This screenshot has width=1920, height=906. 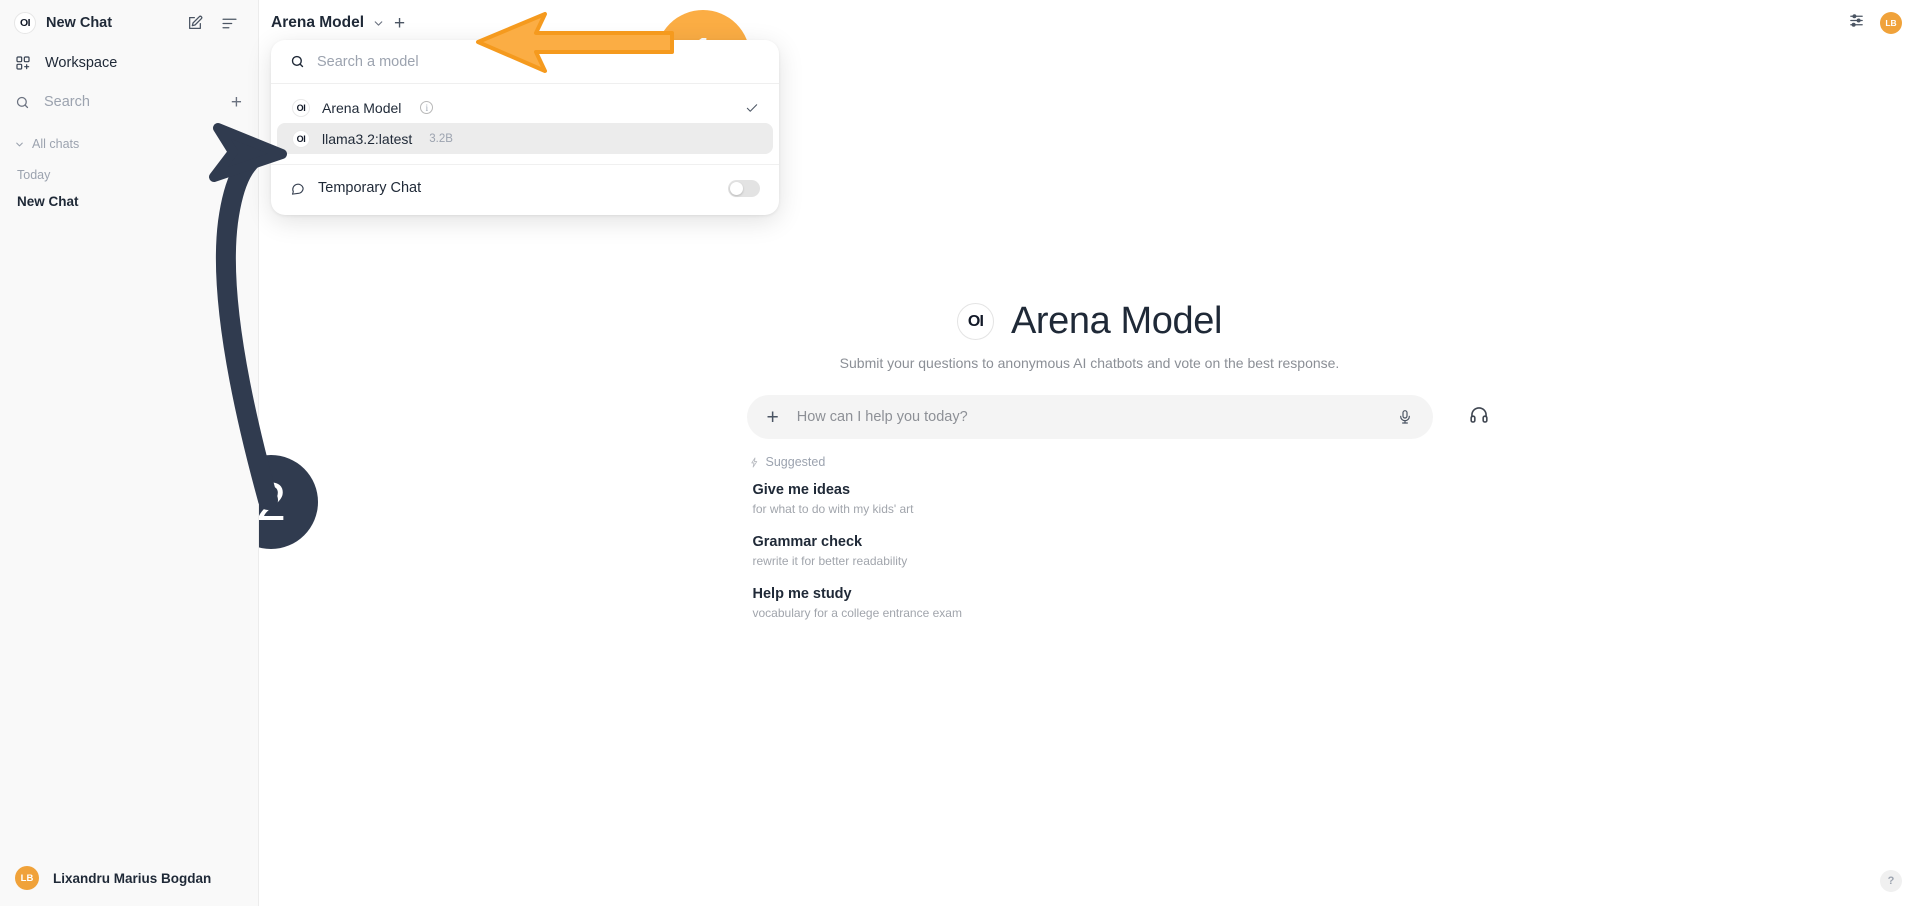 I want to click on divider, so click(x=525, y=164).